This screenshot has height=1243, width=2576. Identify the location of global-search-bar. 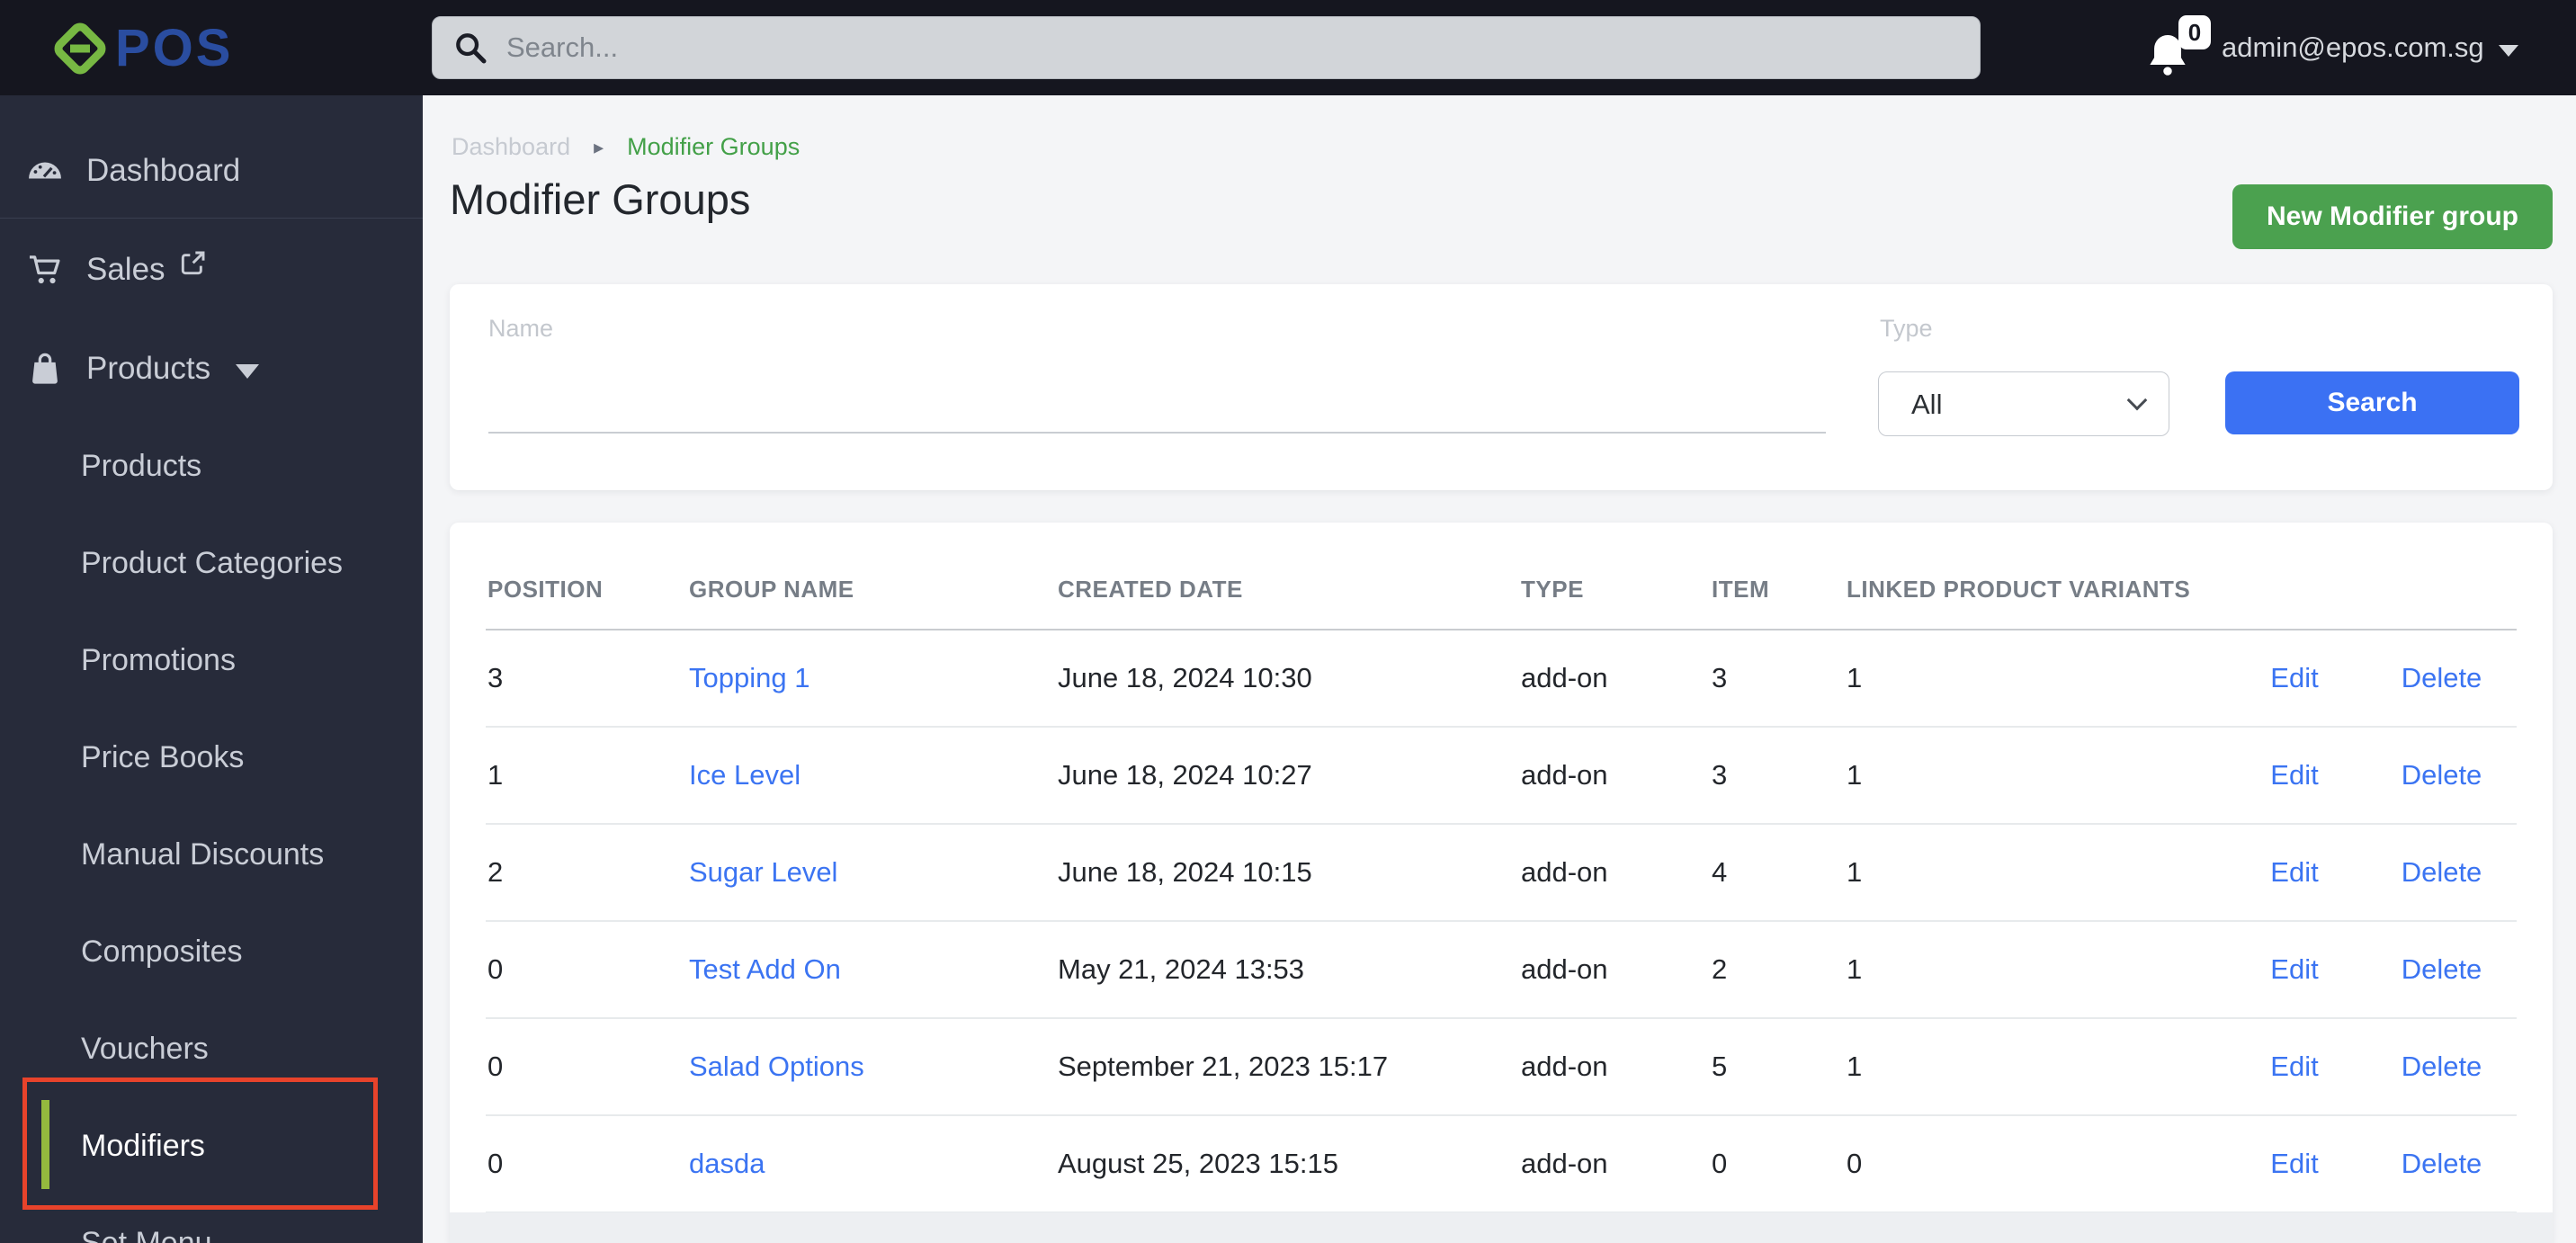
(1206, 47).